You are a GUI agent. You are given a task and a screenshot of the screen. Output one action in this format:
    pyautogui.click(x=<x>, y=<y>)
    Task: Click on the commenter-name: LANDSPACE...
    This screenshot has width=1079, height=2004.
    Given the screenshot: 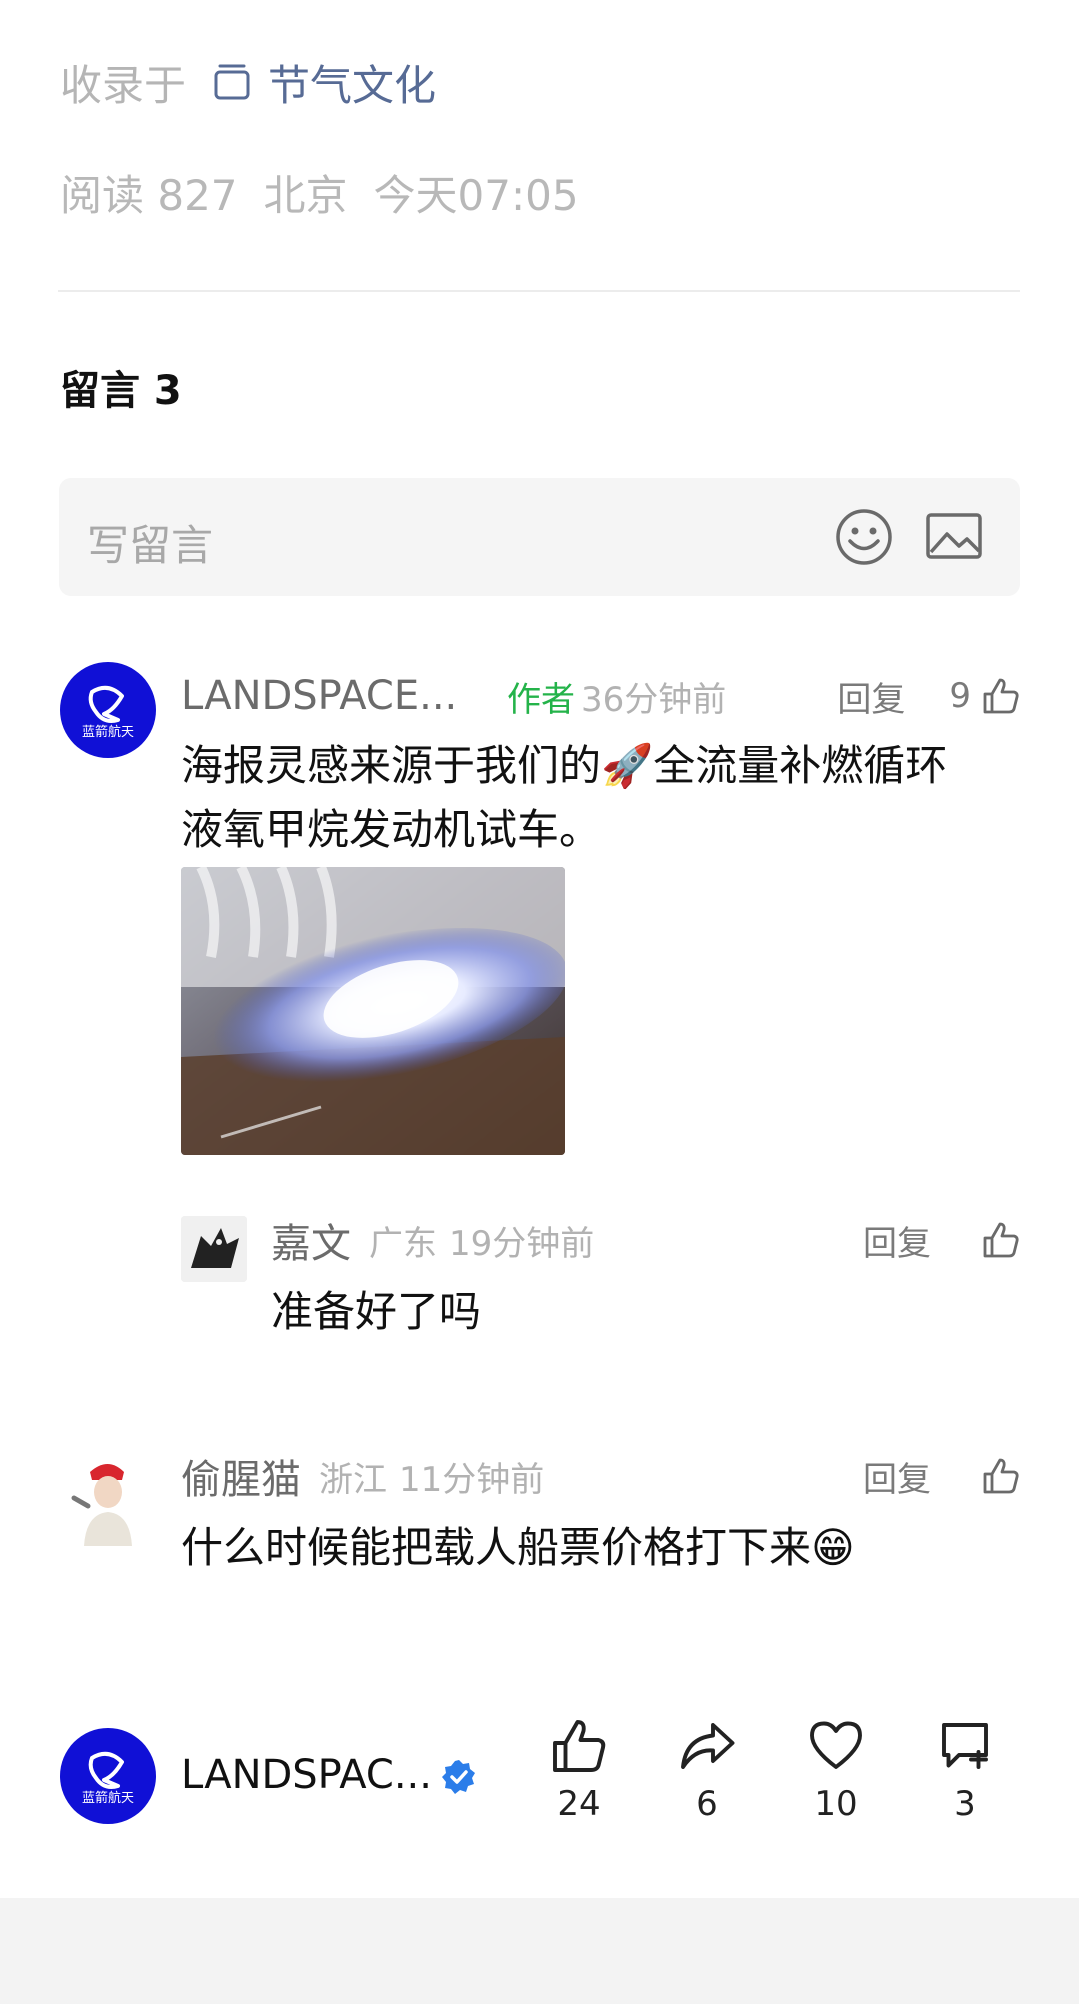 What is the action you would take?
    pyautogui.click(x=344, y=696)
    